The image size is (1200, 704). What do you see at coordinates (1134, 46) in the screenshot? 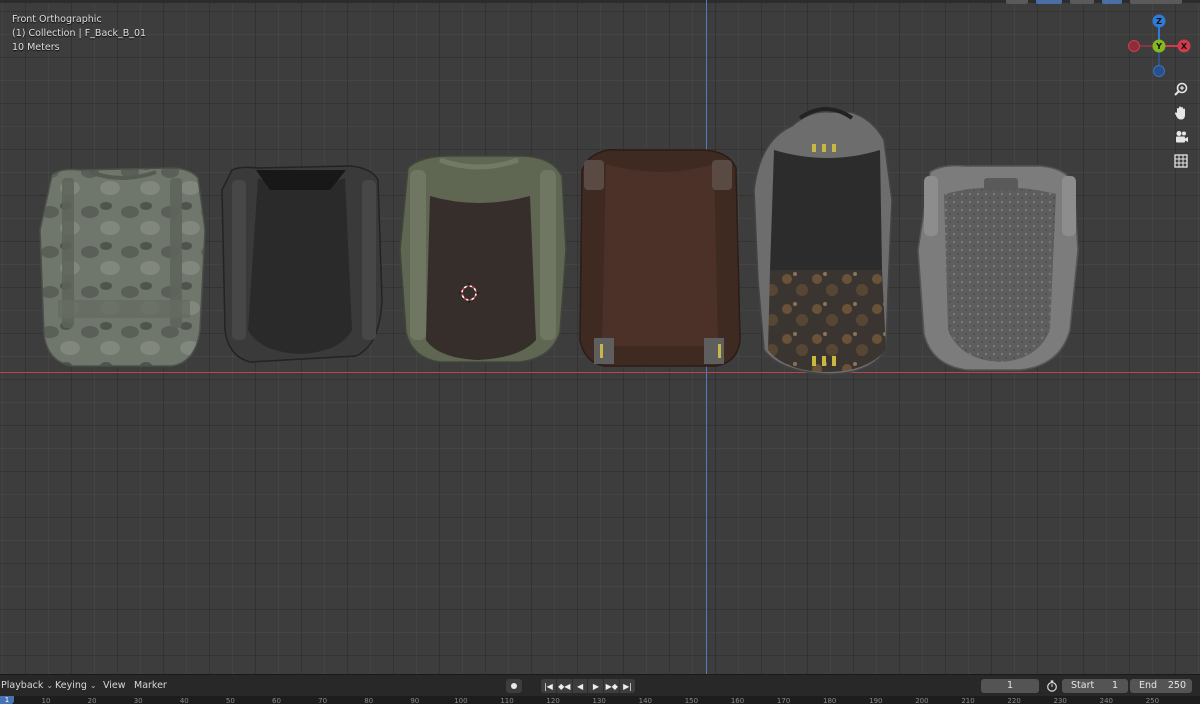
I see `neg-x-axis-ball` at bounding box center [1134, 46].